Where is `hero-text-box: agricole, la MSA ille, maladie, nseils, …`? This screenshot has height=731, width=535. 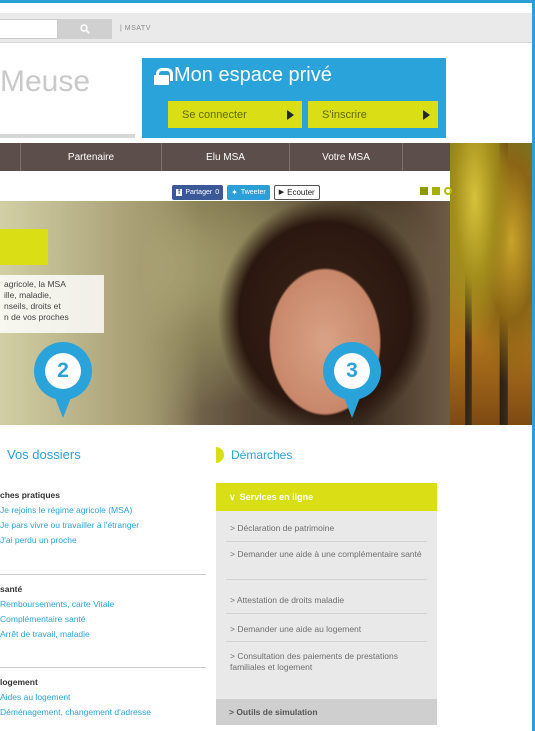
hero-text-box: agricole, la MSA ille, maladie, nseils, … is located at coordinates (52, 304).